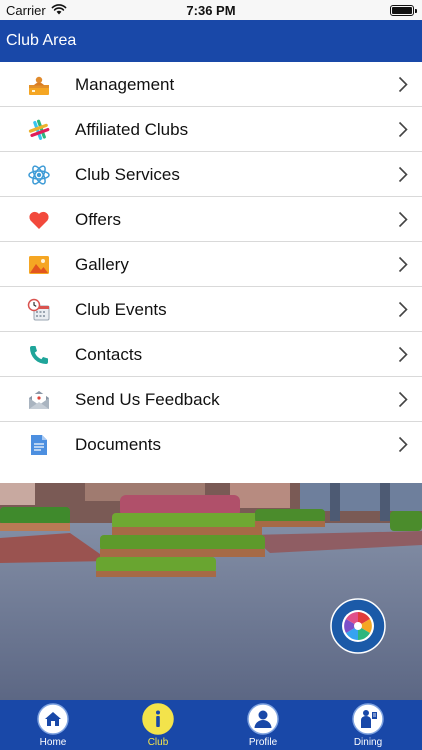 This screenshot has height=750, width=422. I want to click on page-title: Club Area, so click(41, 40).